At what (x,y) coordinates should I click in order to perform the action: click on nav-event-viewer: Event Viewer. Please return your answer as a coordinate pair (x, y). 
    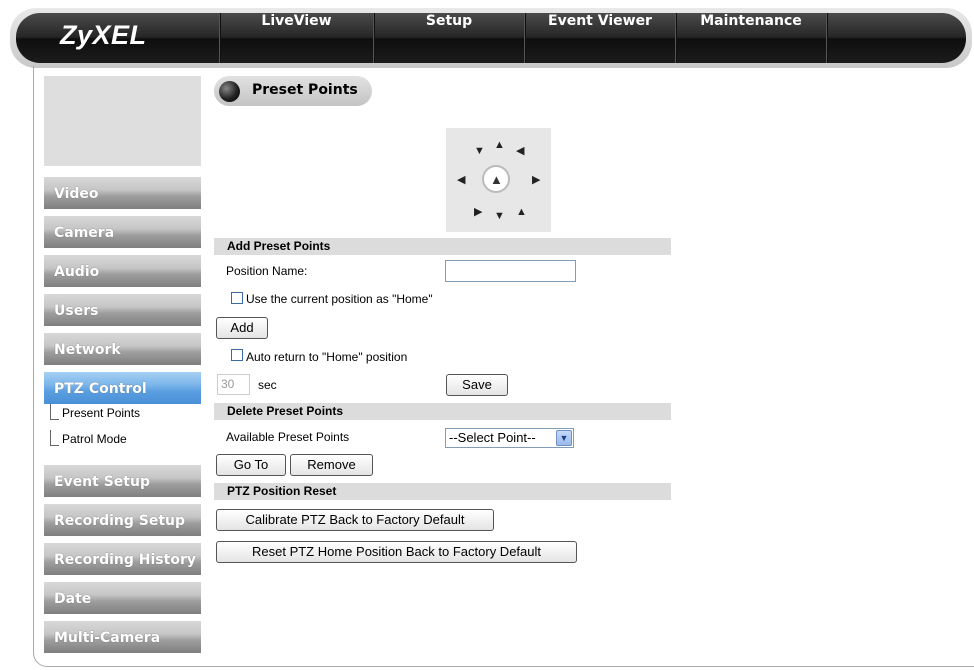
    Looking at the image, I should click on (599, 38).